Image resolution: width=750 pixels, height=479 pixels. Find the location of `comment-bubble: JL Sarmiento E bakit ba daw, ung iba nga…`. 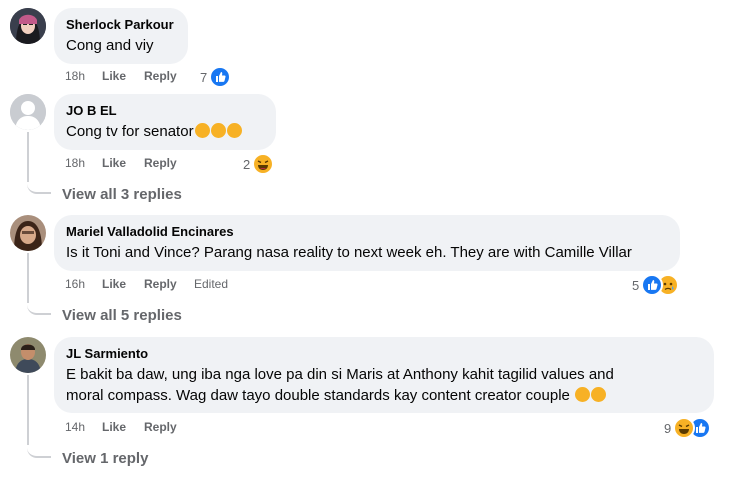

comment-bubble: JL Sarmiento E bakit ba daw, ung iba nga… is located at coordinates (384, 375).